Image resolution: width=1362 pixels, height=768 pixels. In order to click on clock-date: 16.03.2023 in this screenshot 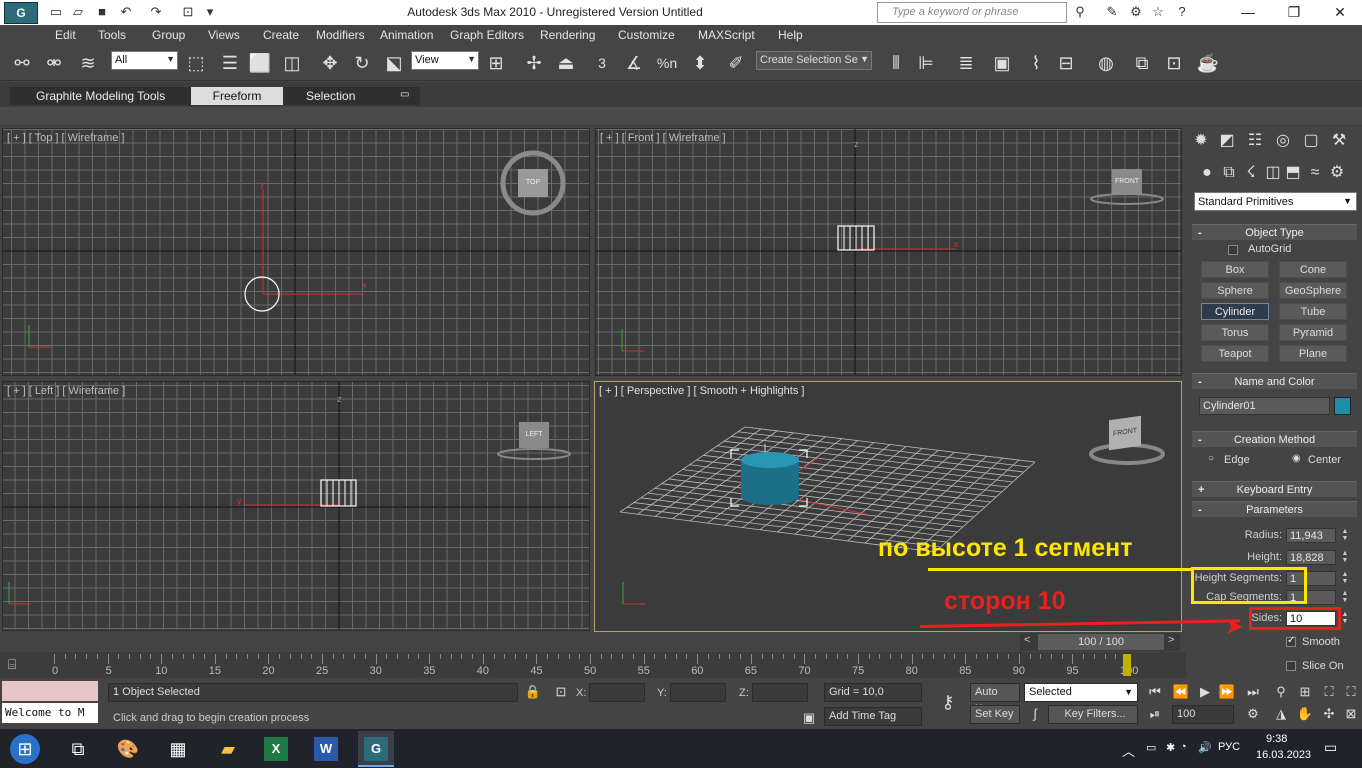, I will do `click(1283, 755)`.